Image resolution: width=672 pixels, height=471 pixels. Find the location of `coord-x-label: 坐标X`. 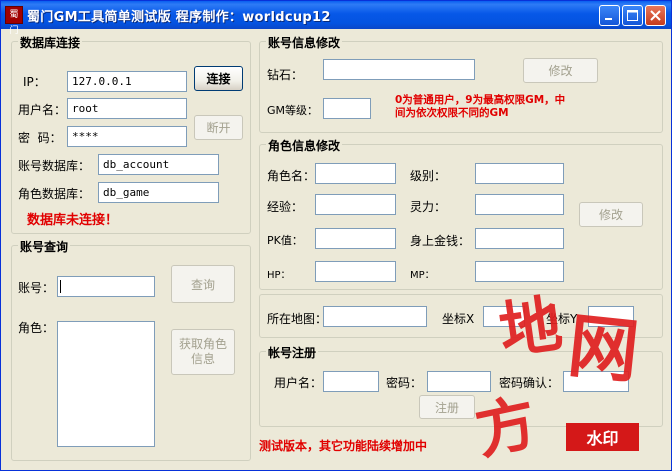

coord-x-label: 坐标X is located at coordinates (458, 319).